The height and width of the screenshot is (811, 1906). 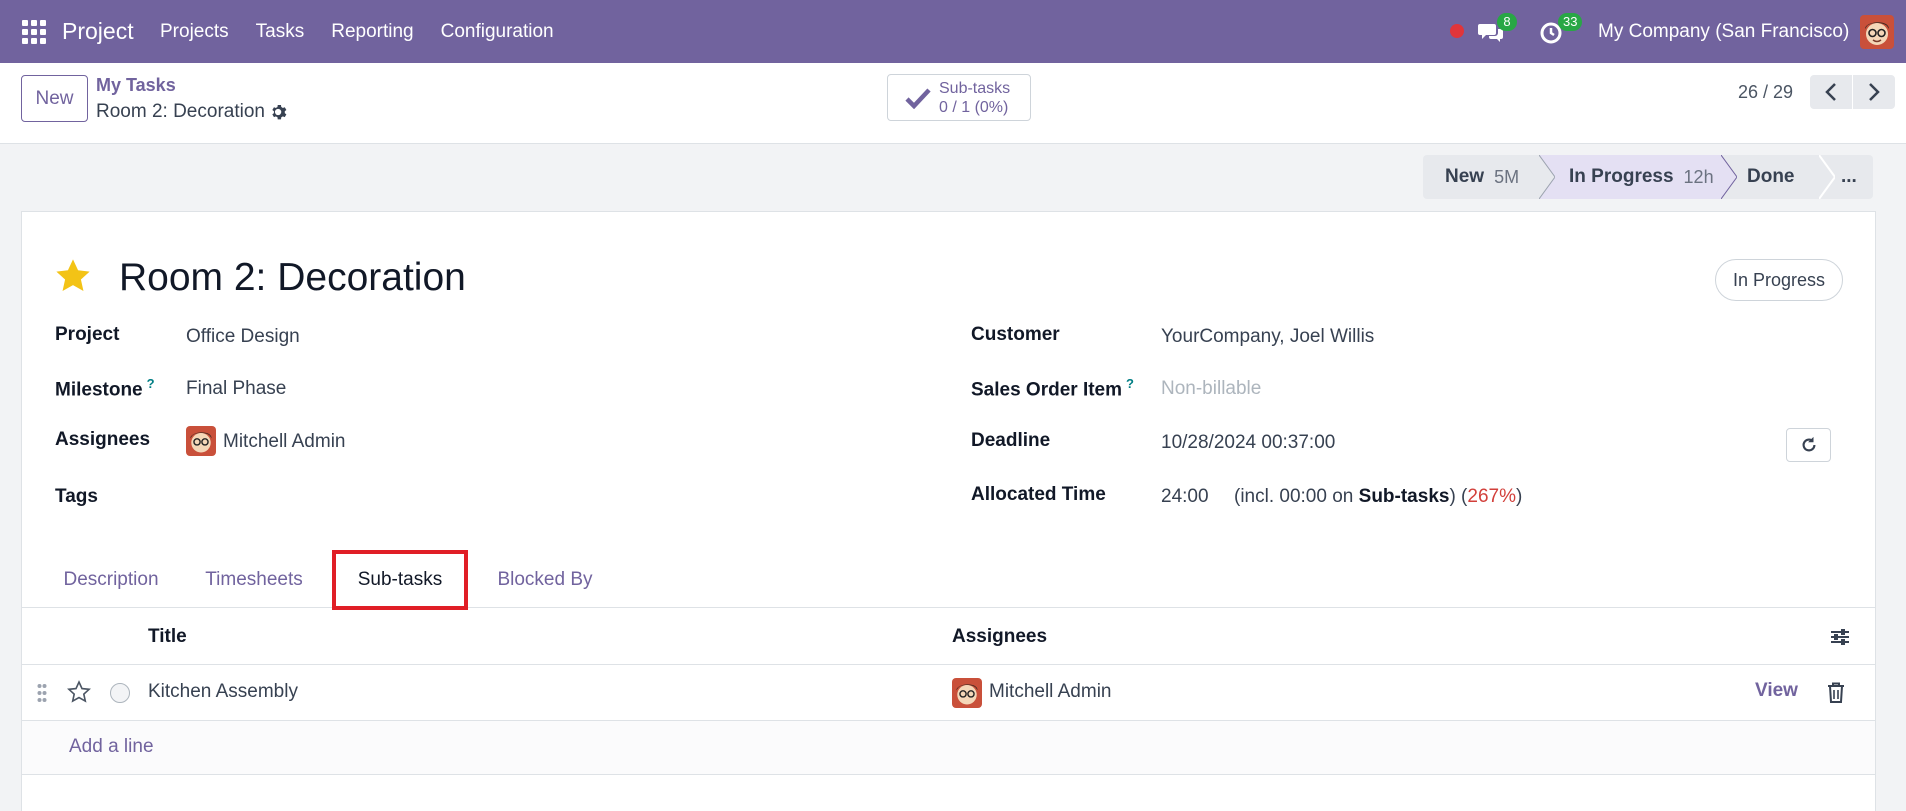 I want to click on add-a-line-link: Add a line, so click(x=111, y=747).